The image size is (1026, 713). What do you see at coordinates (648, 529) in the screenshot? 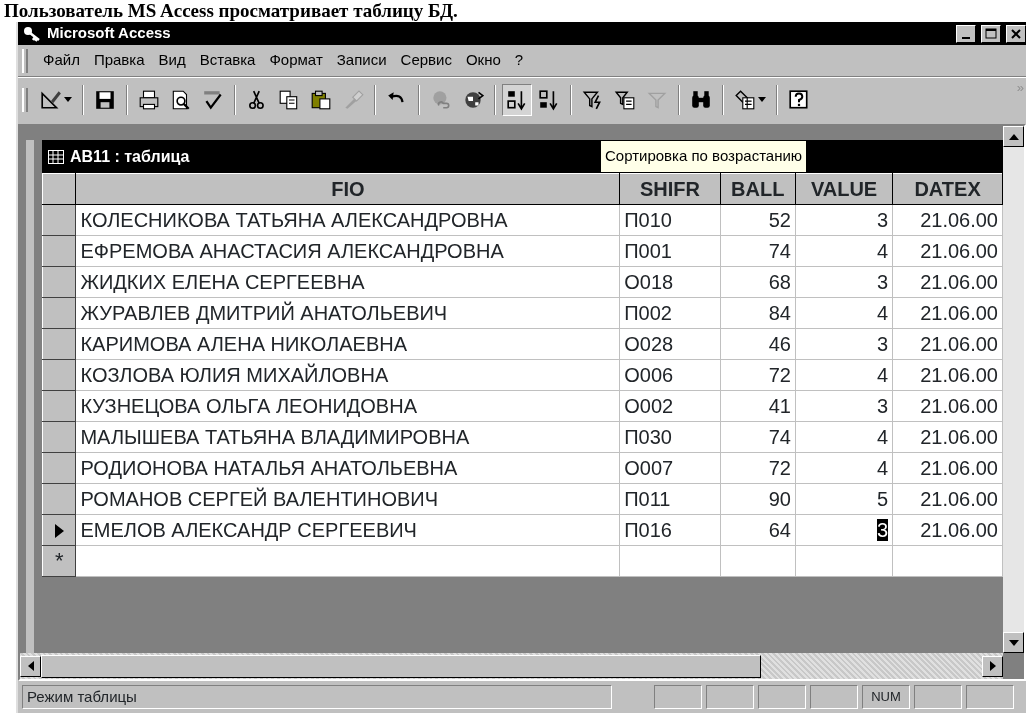
I see `table-cell: П016` at bounding box center [648, 529].